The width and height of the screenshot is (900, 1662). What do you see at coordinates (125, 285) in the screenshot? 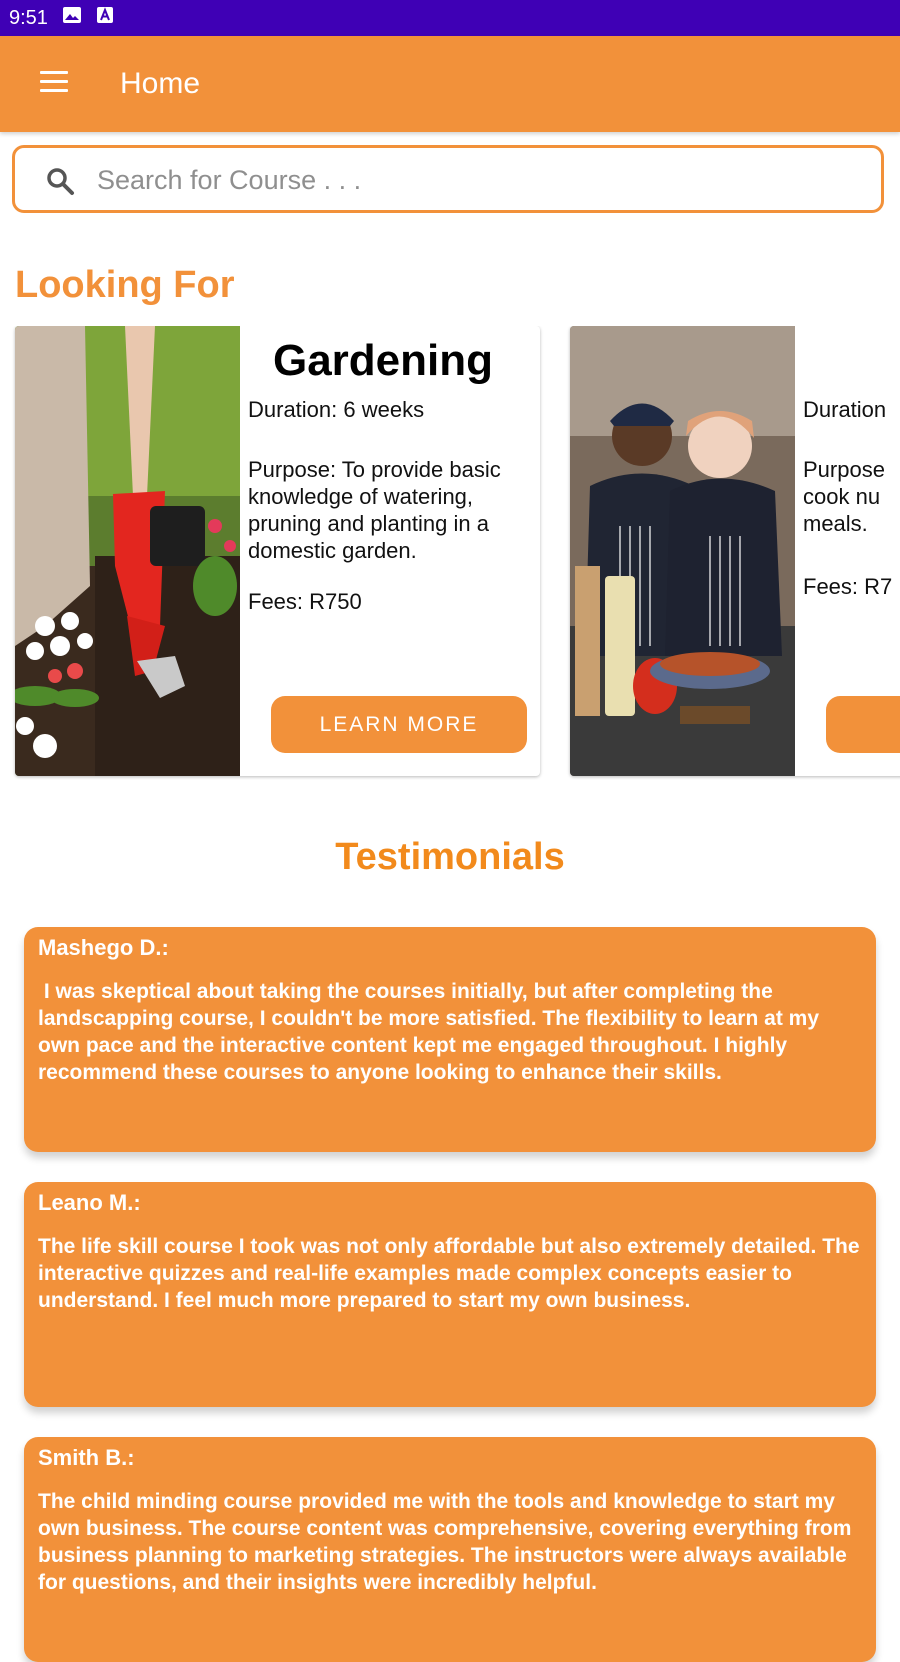
I see `looking-for-heading: Looking For` at bounding box center [125, 285].